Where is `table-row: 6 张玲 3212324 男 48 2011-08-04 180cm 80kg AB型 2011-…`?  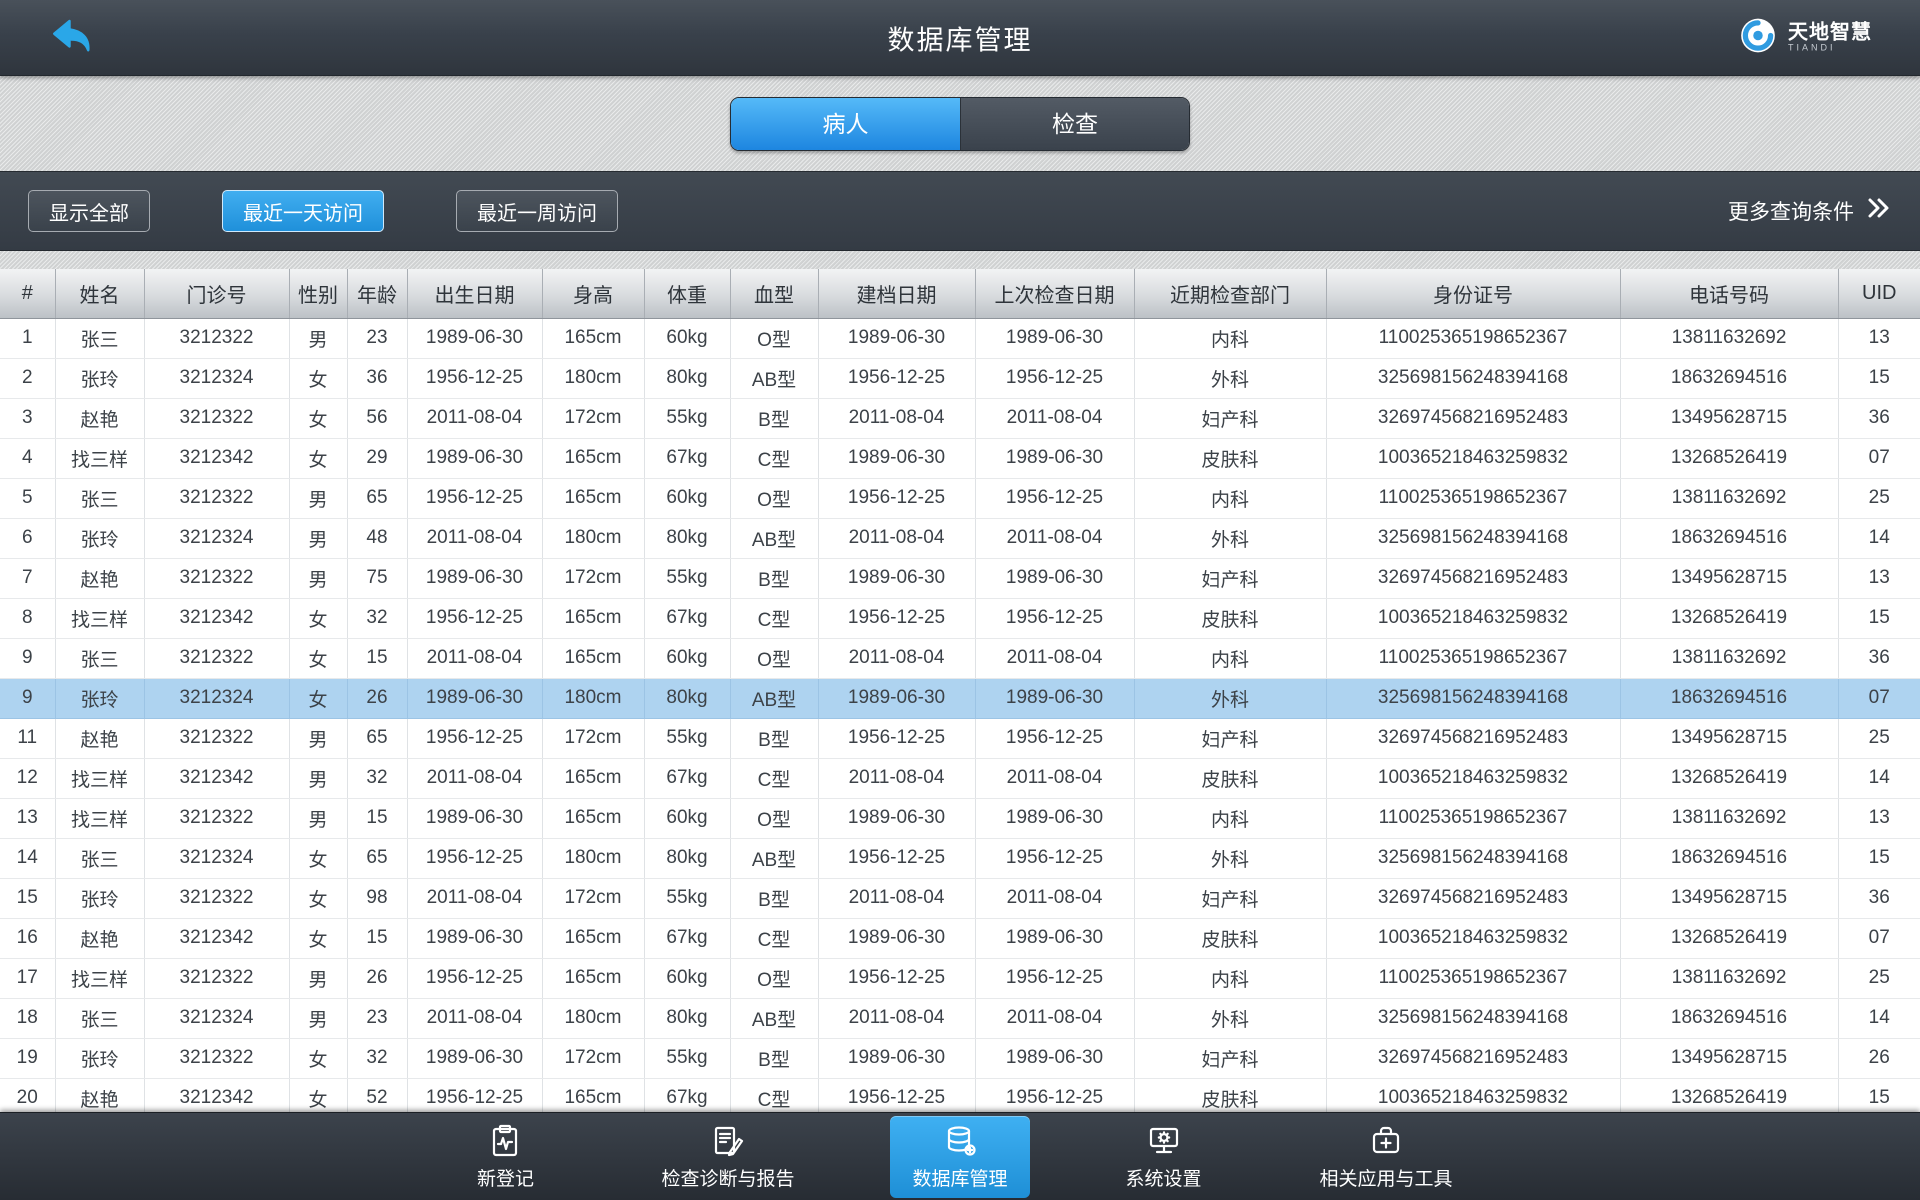
table-row: 6 张玲 3212324 男 48 2011-08-04 180cm 80kg AB型 2011-… is located at coordinates (960, 538).